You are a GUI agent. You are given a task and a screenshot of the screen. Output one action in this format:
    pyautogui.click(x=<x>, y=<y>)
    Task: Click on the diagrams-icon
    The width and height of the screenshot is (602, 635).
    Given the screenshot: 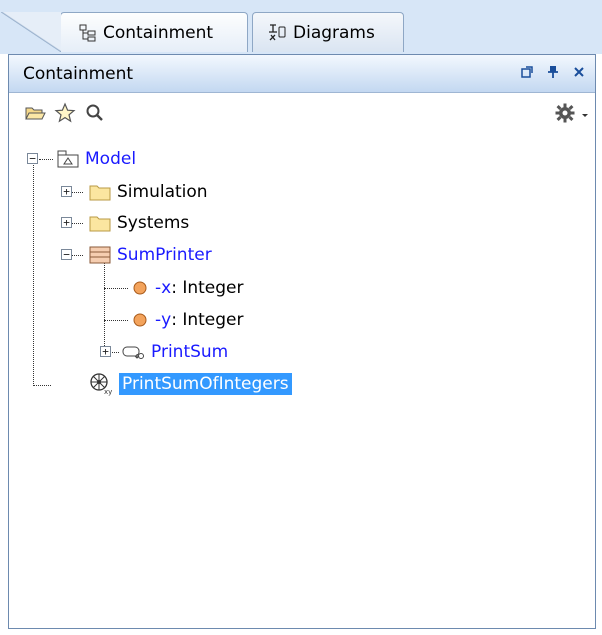 What is the action you would take?
    pyautogui.click(x=277, y=33)
    